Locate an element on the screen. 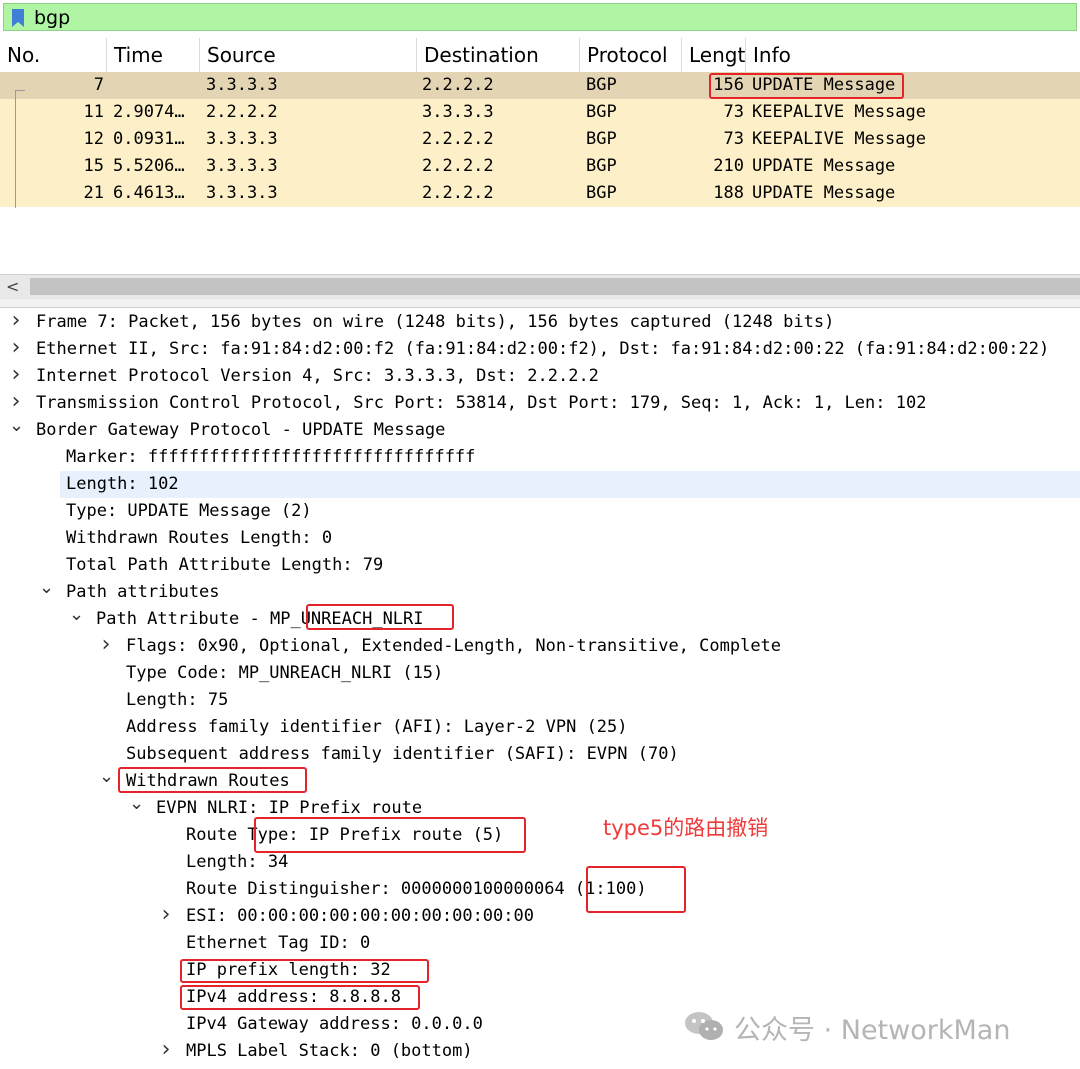  annotation-text: type5的路由撤销 is located at coordinates (686, 828).